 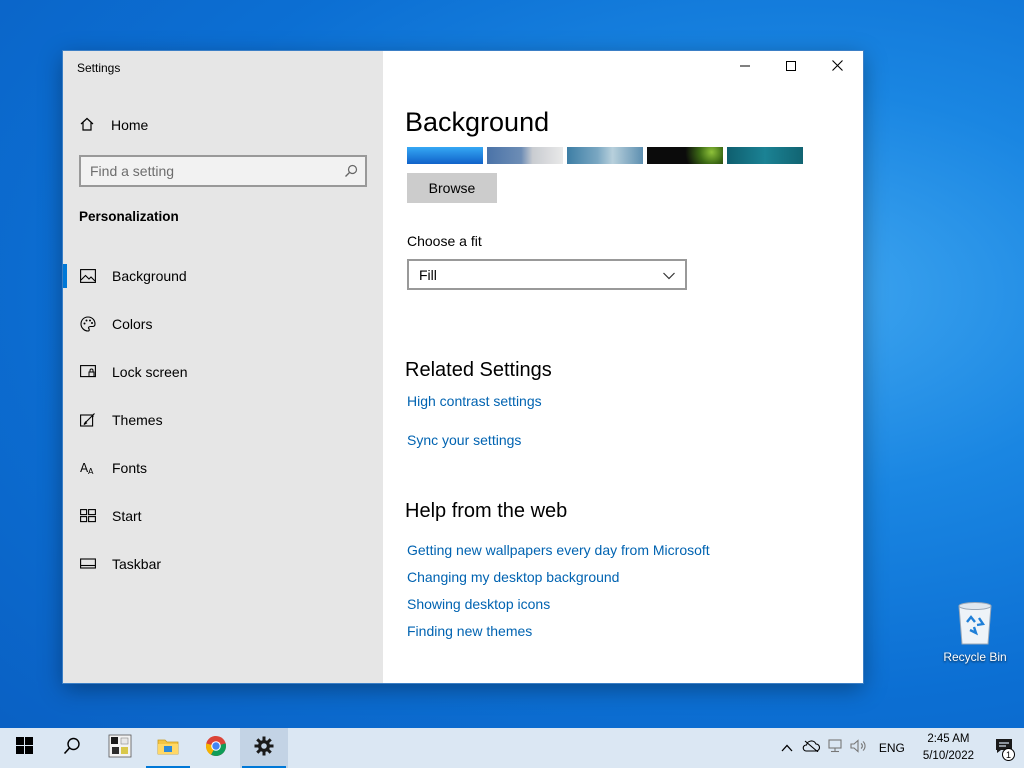 I want to click on cloud-offline-icon, so click(x=811, y=748).